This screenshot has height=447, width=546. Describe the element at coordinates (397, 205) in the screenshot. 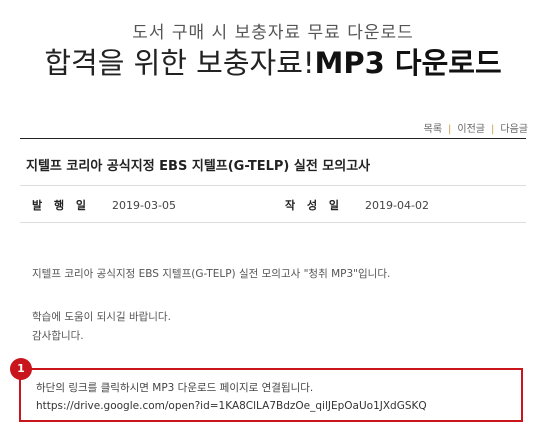

I see `written-value: 2019-04-02` at that location.